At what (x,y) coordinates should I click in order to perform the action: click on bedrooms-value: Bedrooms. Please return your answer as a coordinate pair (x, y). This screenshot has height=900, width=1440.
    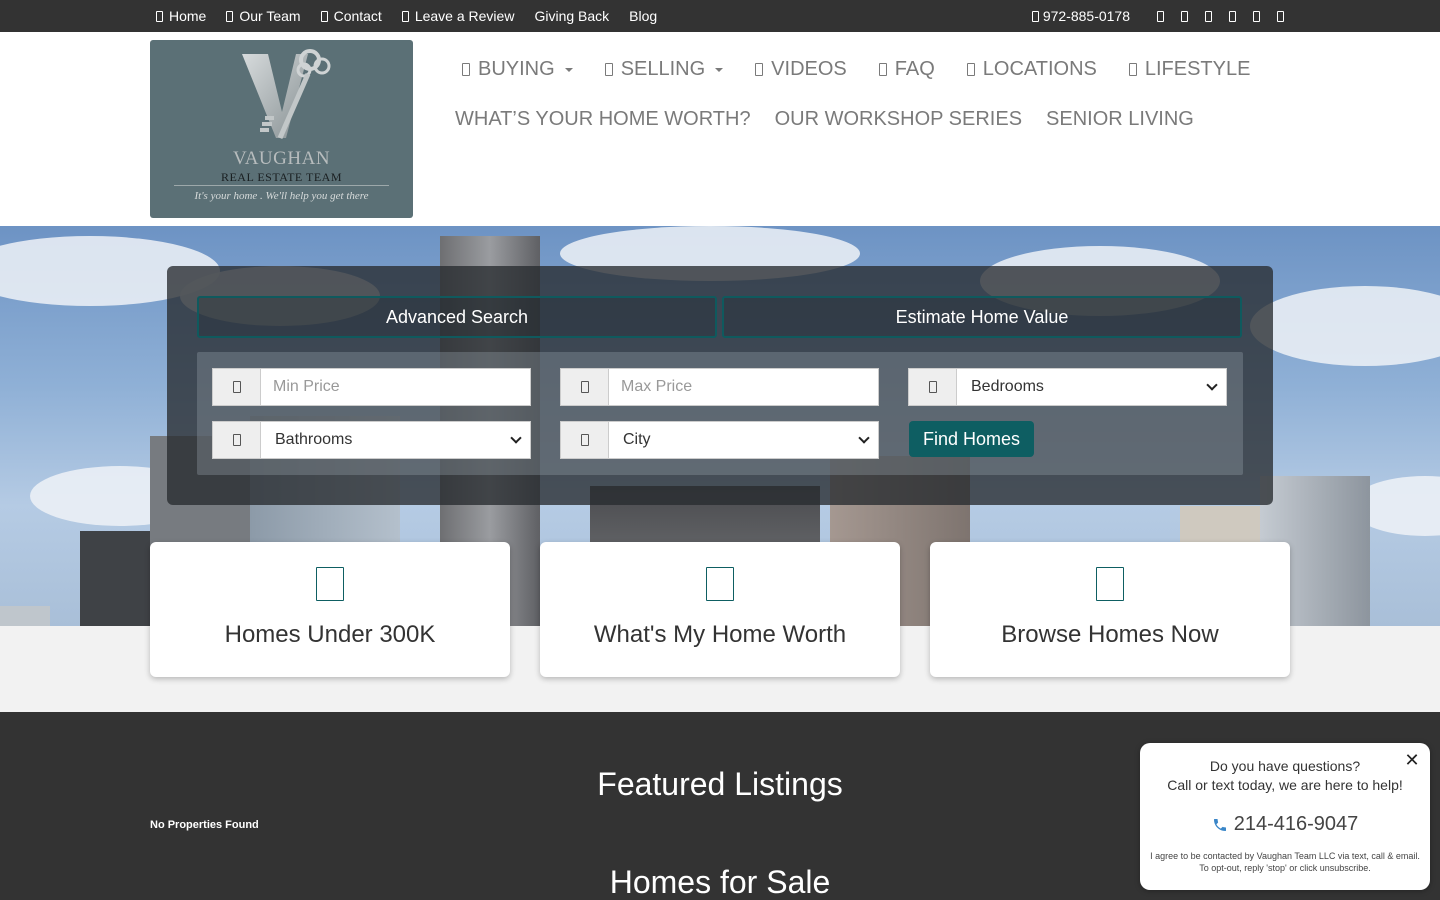
    Looking at the image, I should click on (1007, 386).